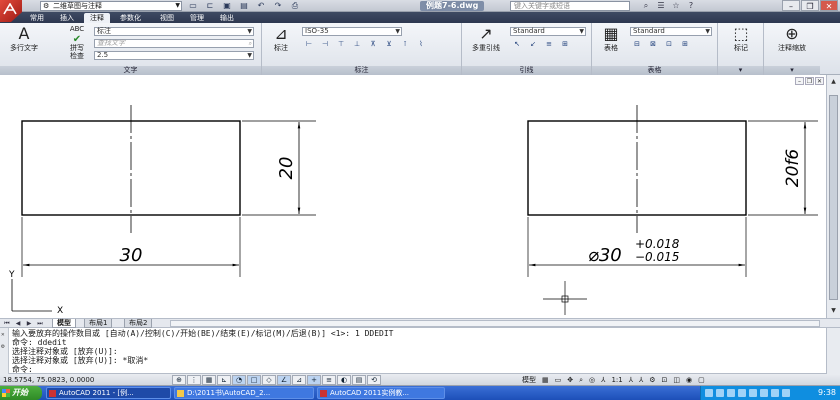  Describe the element at coordinates (486, 39) in the screenshot. I see `multileader-button: ↗ 多重引线` at that location.